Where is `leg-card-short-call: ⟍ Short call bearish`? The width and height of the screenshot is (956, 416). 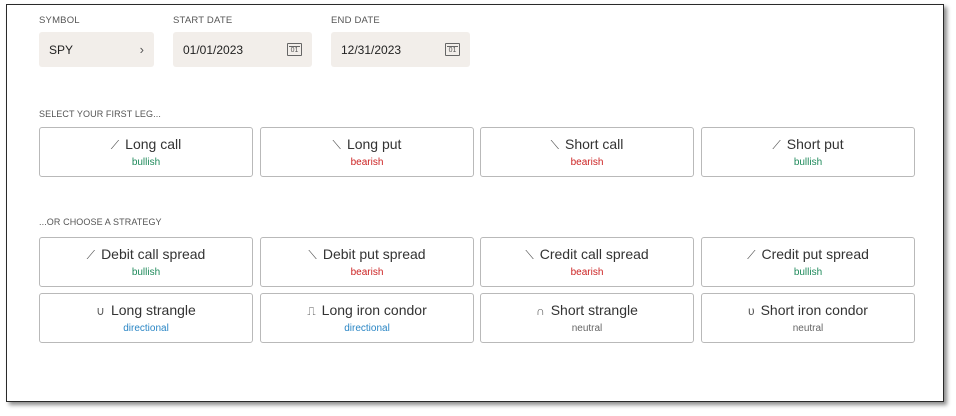
leg-card-short-call: ⟍ Short call bearish is located at coordinates (587, 152).